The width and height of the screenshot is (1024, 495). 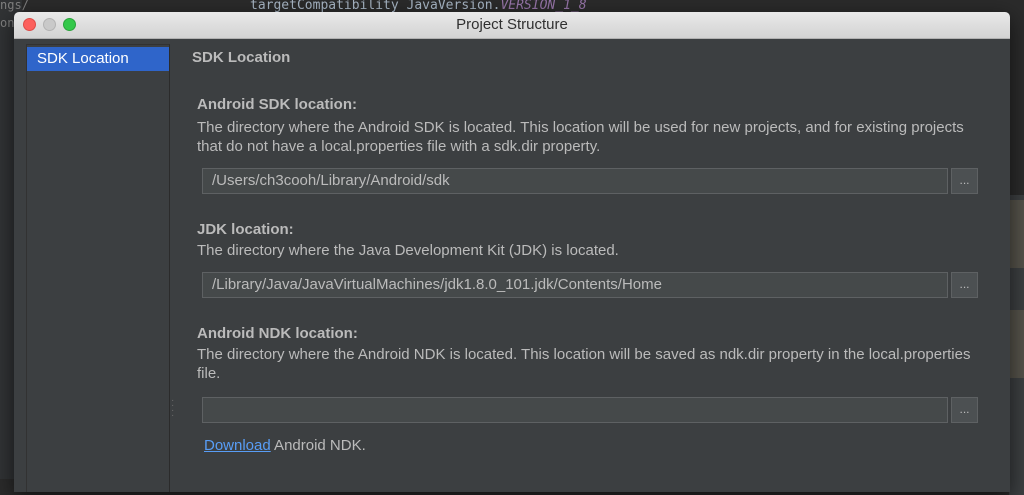 I want to click on sidebar: SDK Location, so click(x=98, y=268).